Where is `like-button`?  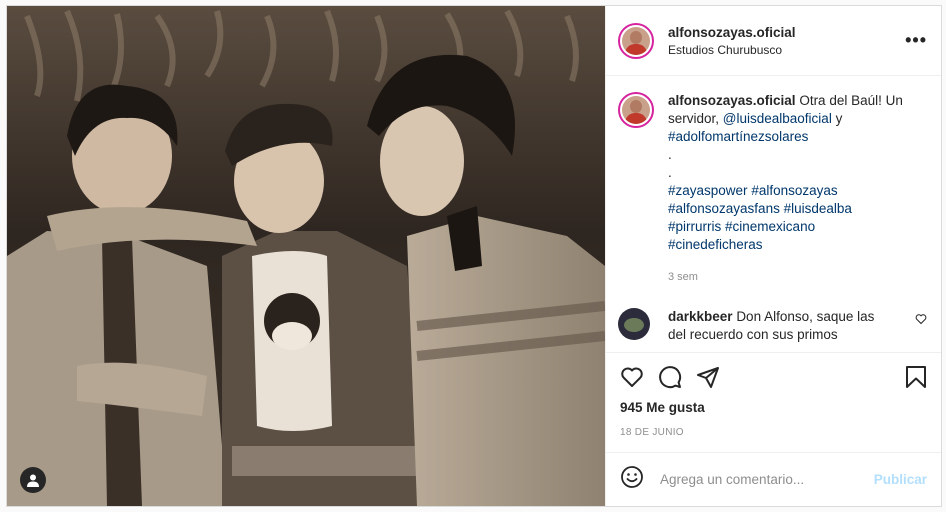 like-button is located at coordinates (632, 377).